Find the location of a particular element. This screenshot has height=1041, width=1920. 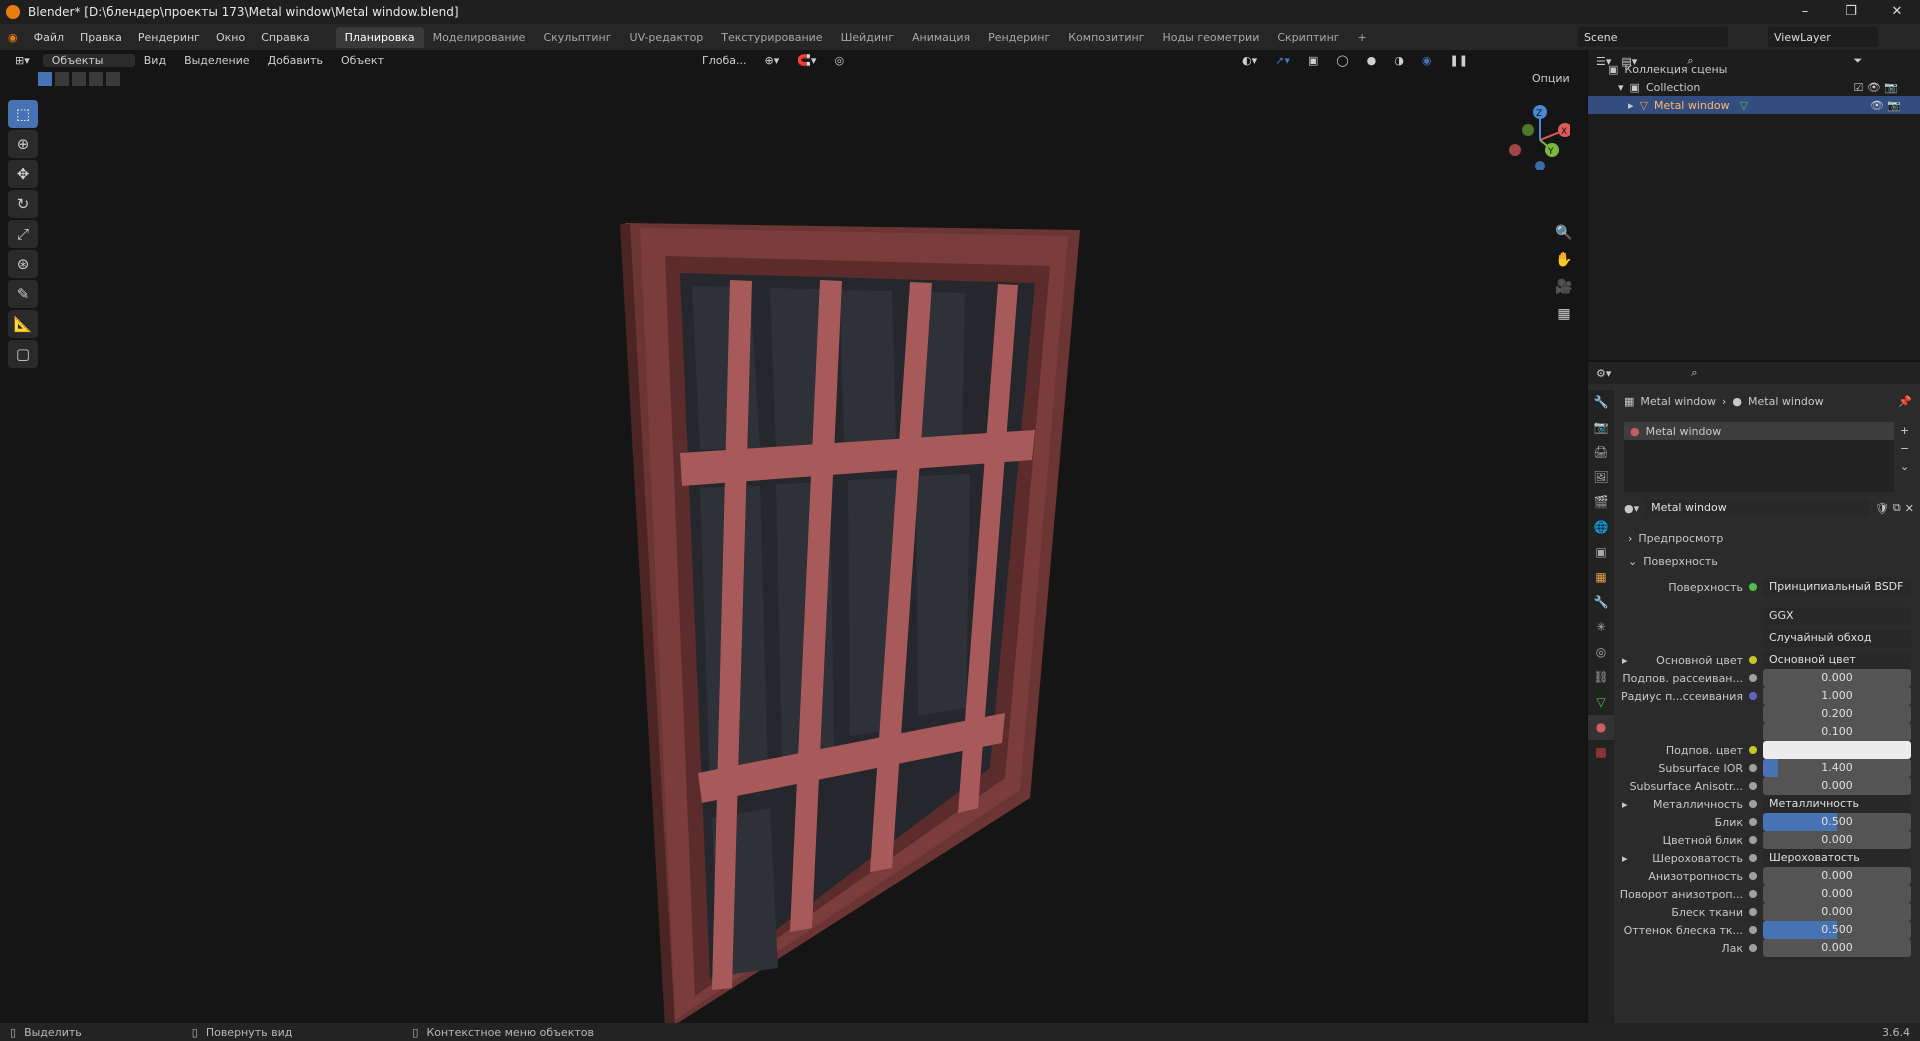

menu-object: Объект is located at coordinates (362, 60).